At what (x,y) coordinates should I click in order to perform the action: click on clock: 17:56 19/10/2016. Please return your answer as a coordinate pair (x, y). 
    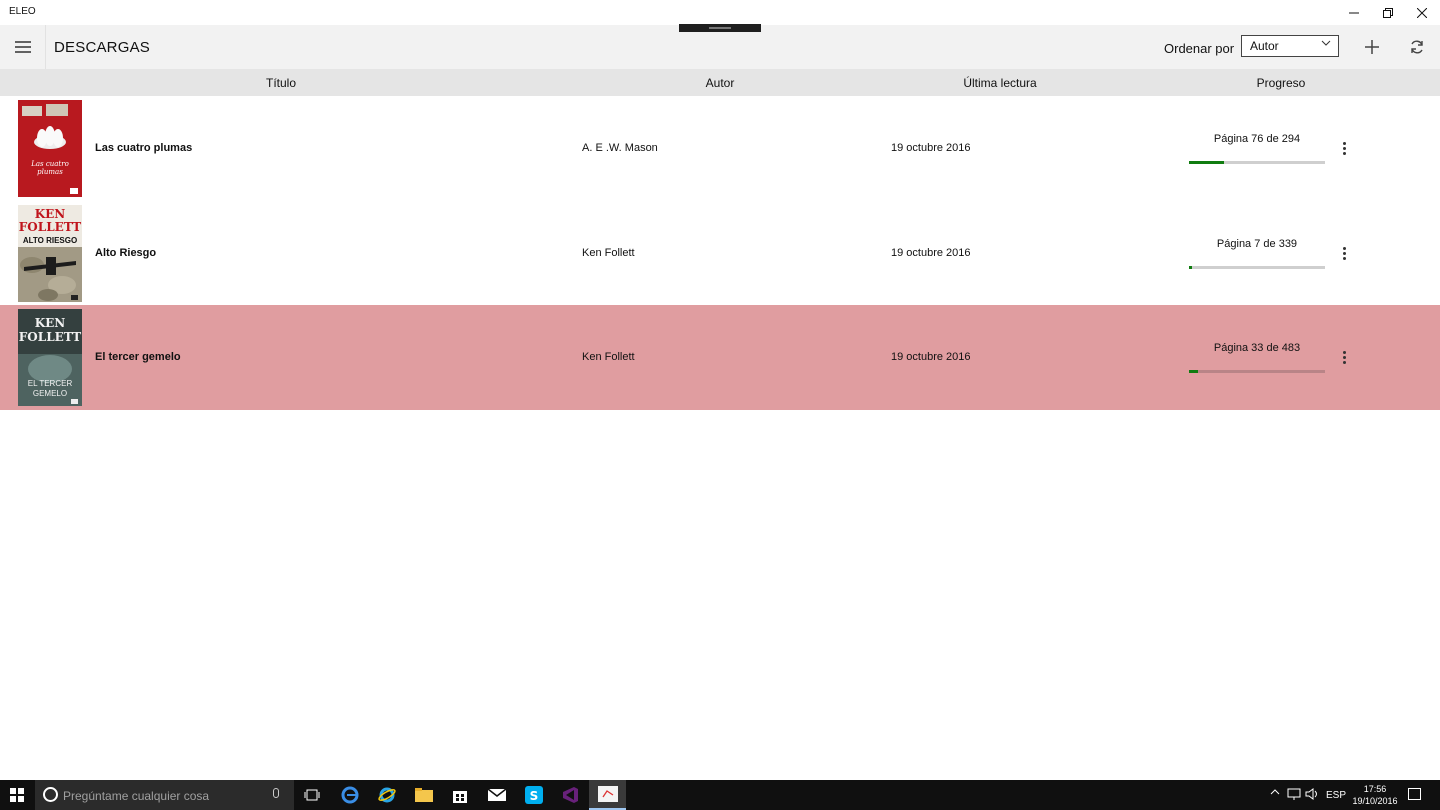
    Looking at the image, I should click on (1375, 795).